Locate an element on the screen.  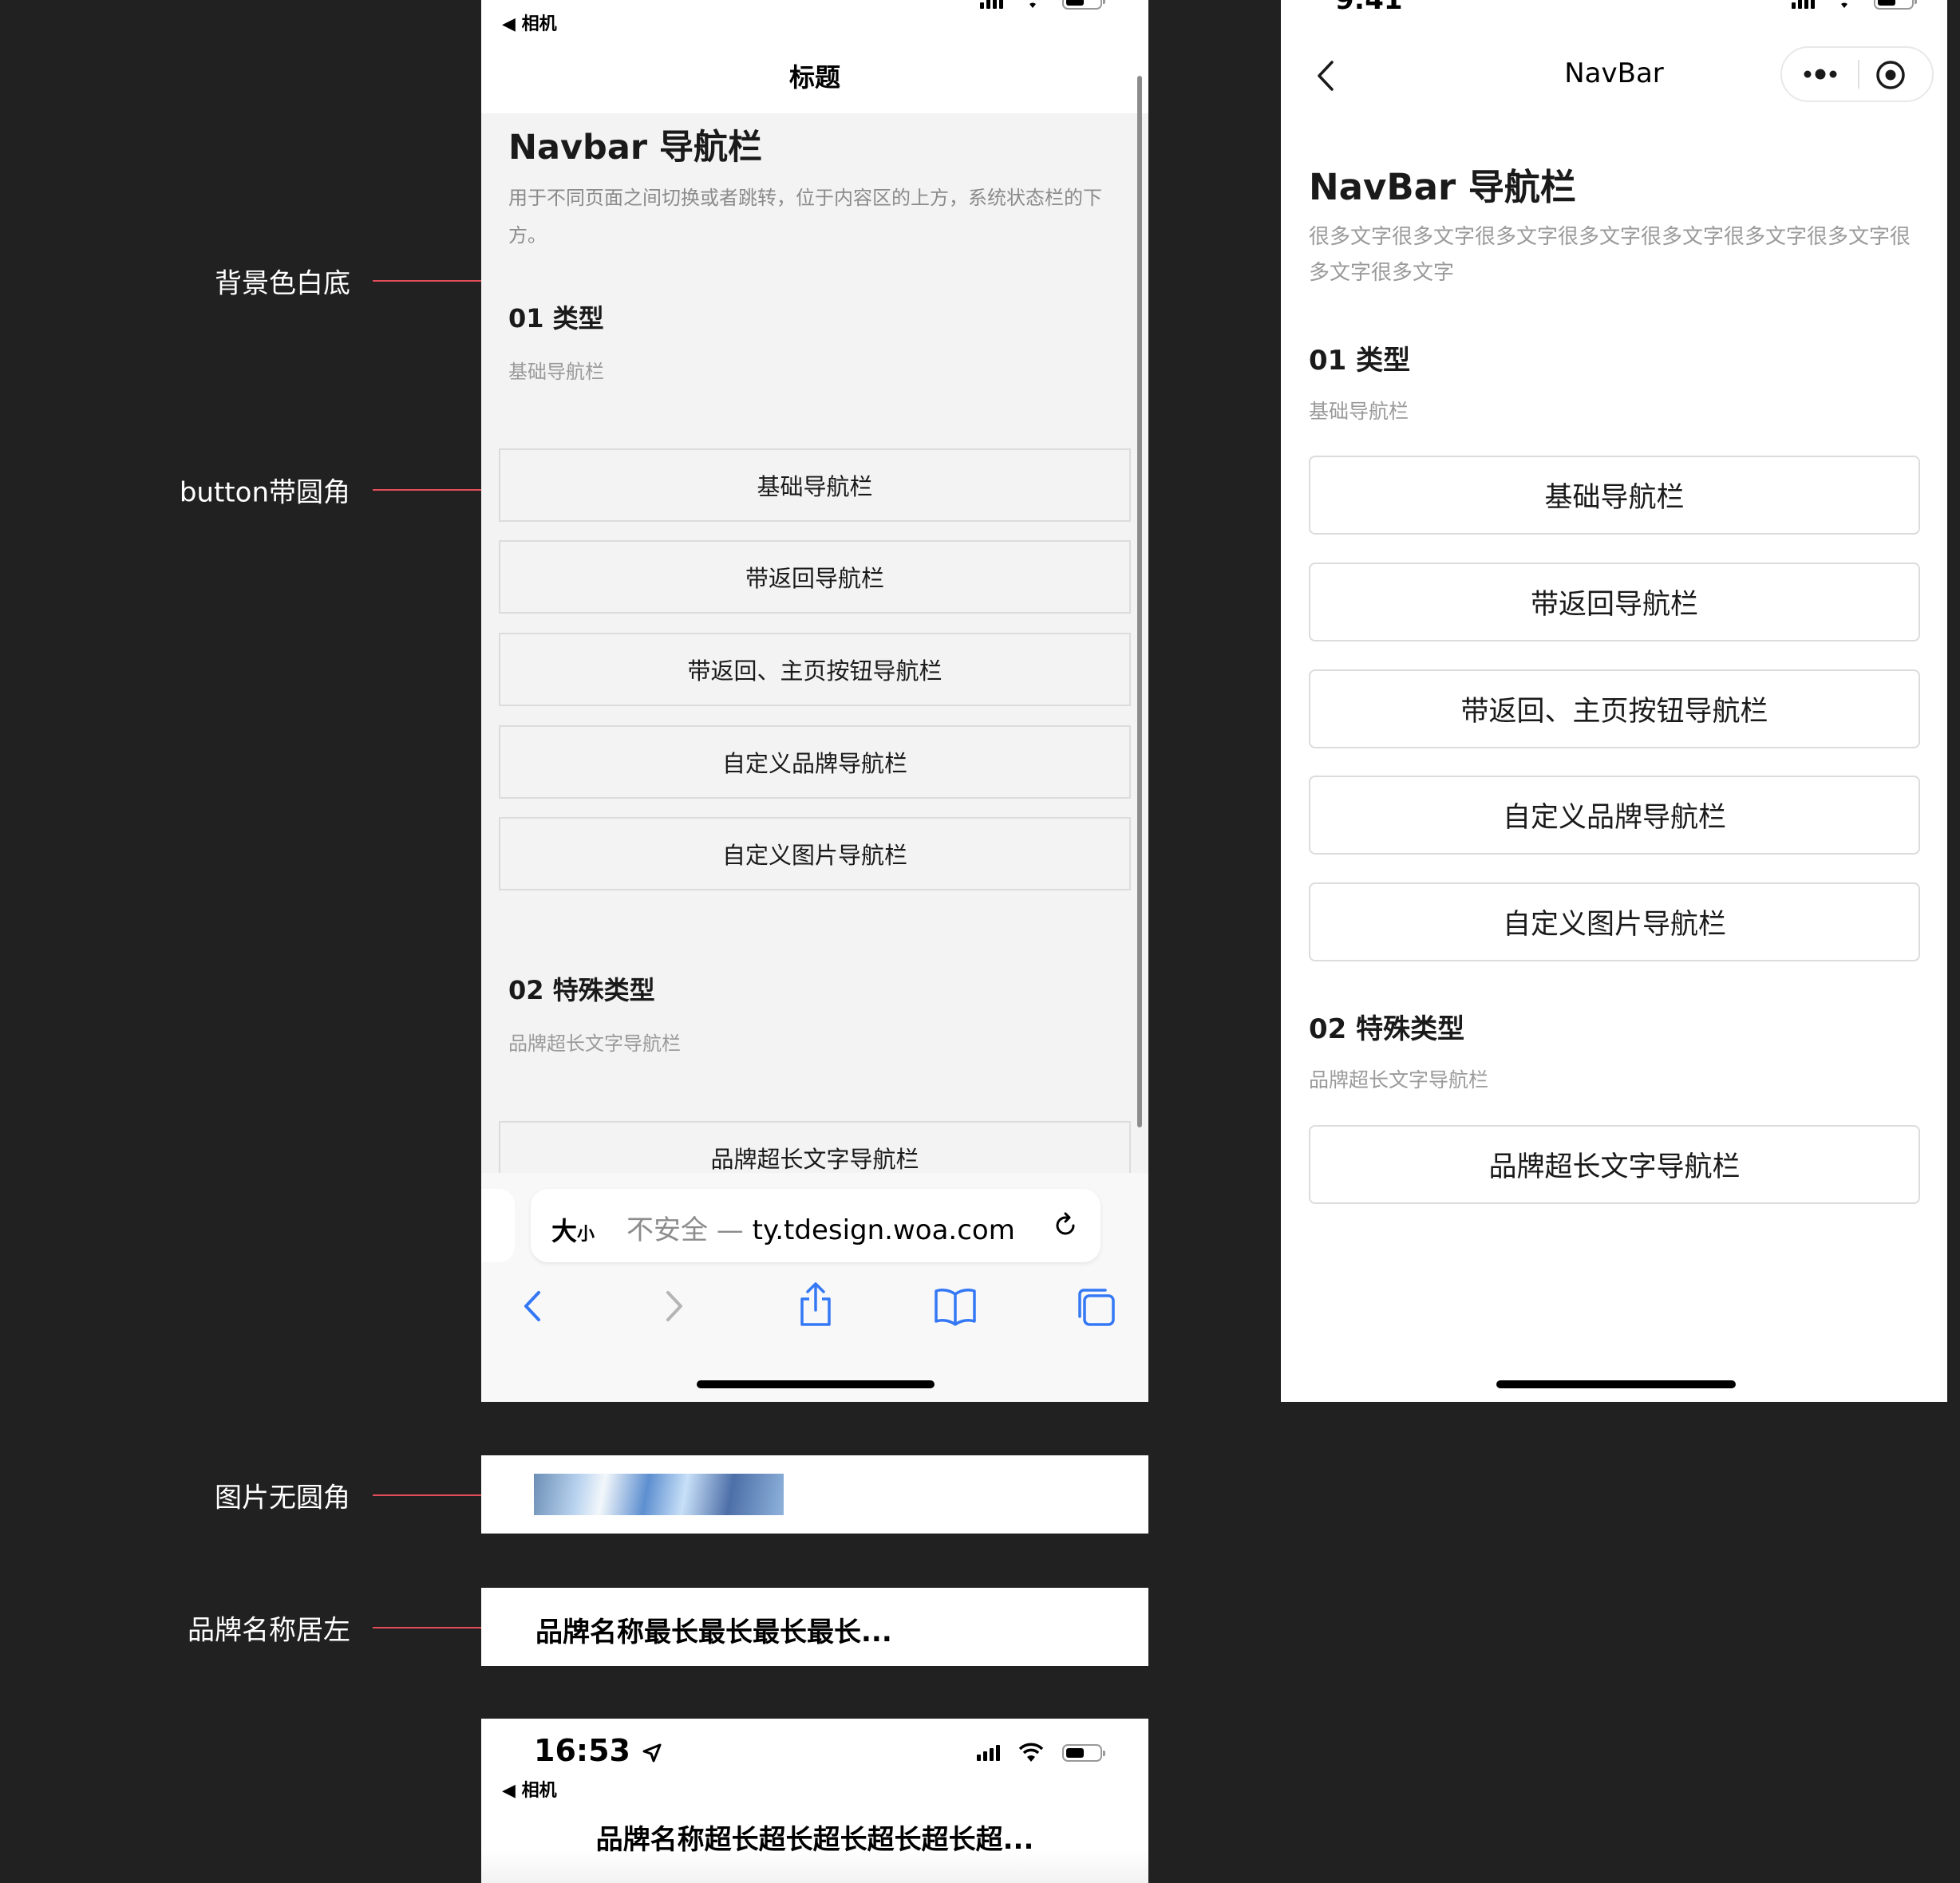
page-description: 用于不同页面之间切换或者跳转，位于内容区的上方，系统状态栏的下方。 is located at coordinates (805, 217).